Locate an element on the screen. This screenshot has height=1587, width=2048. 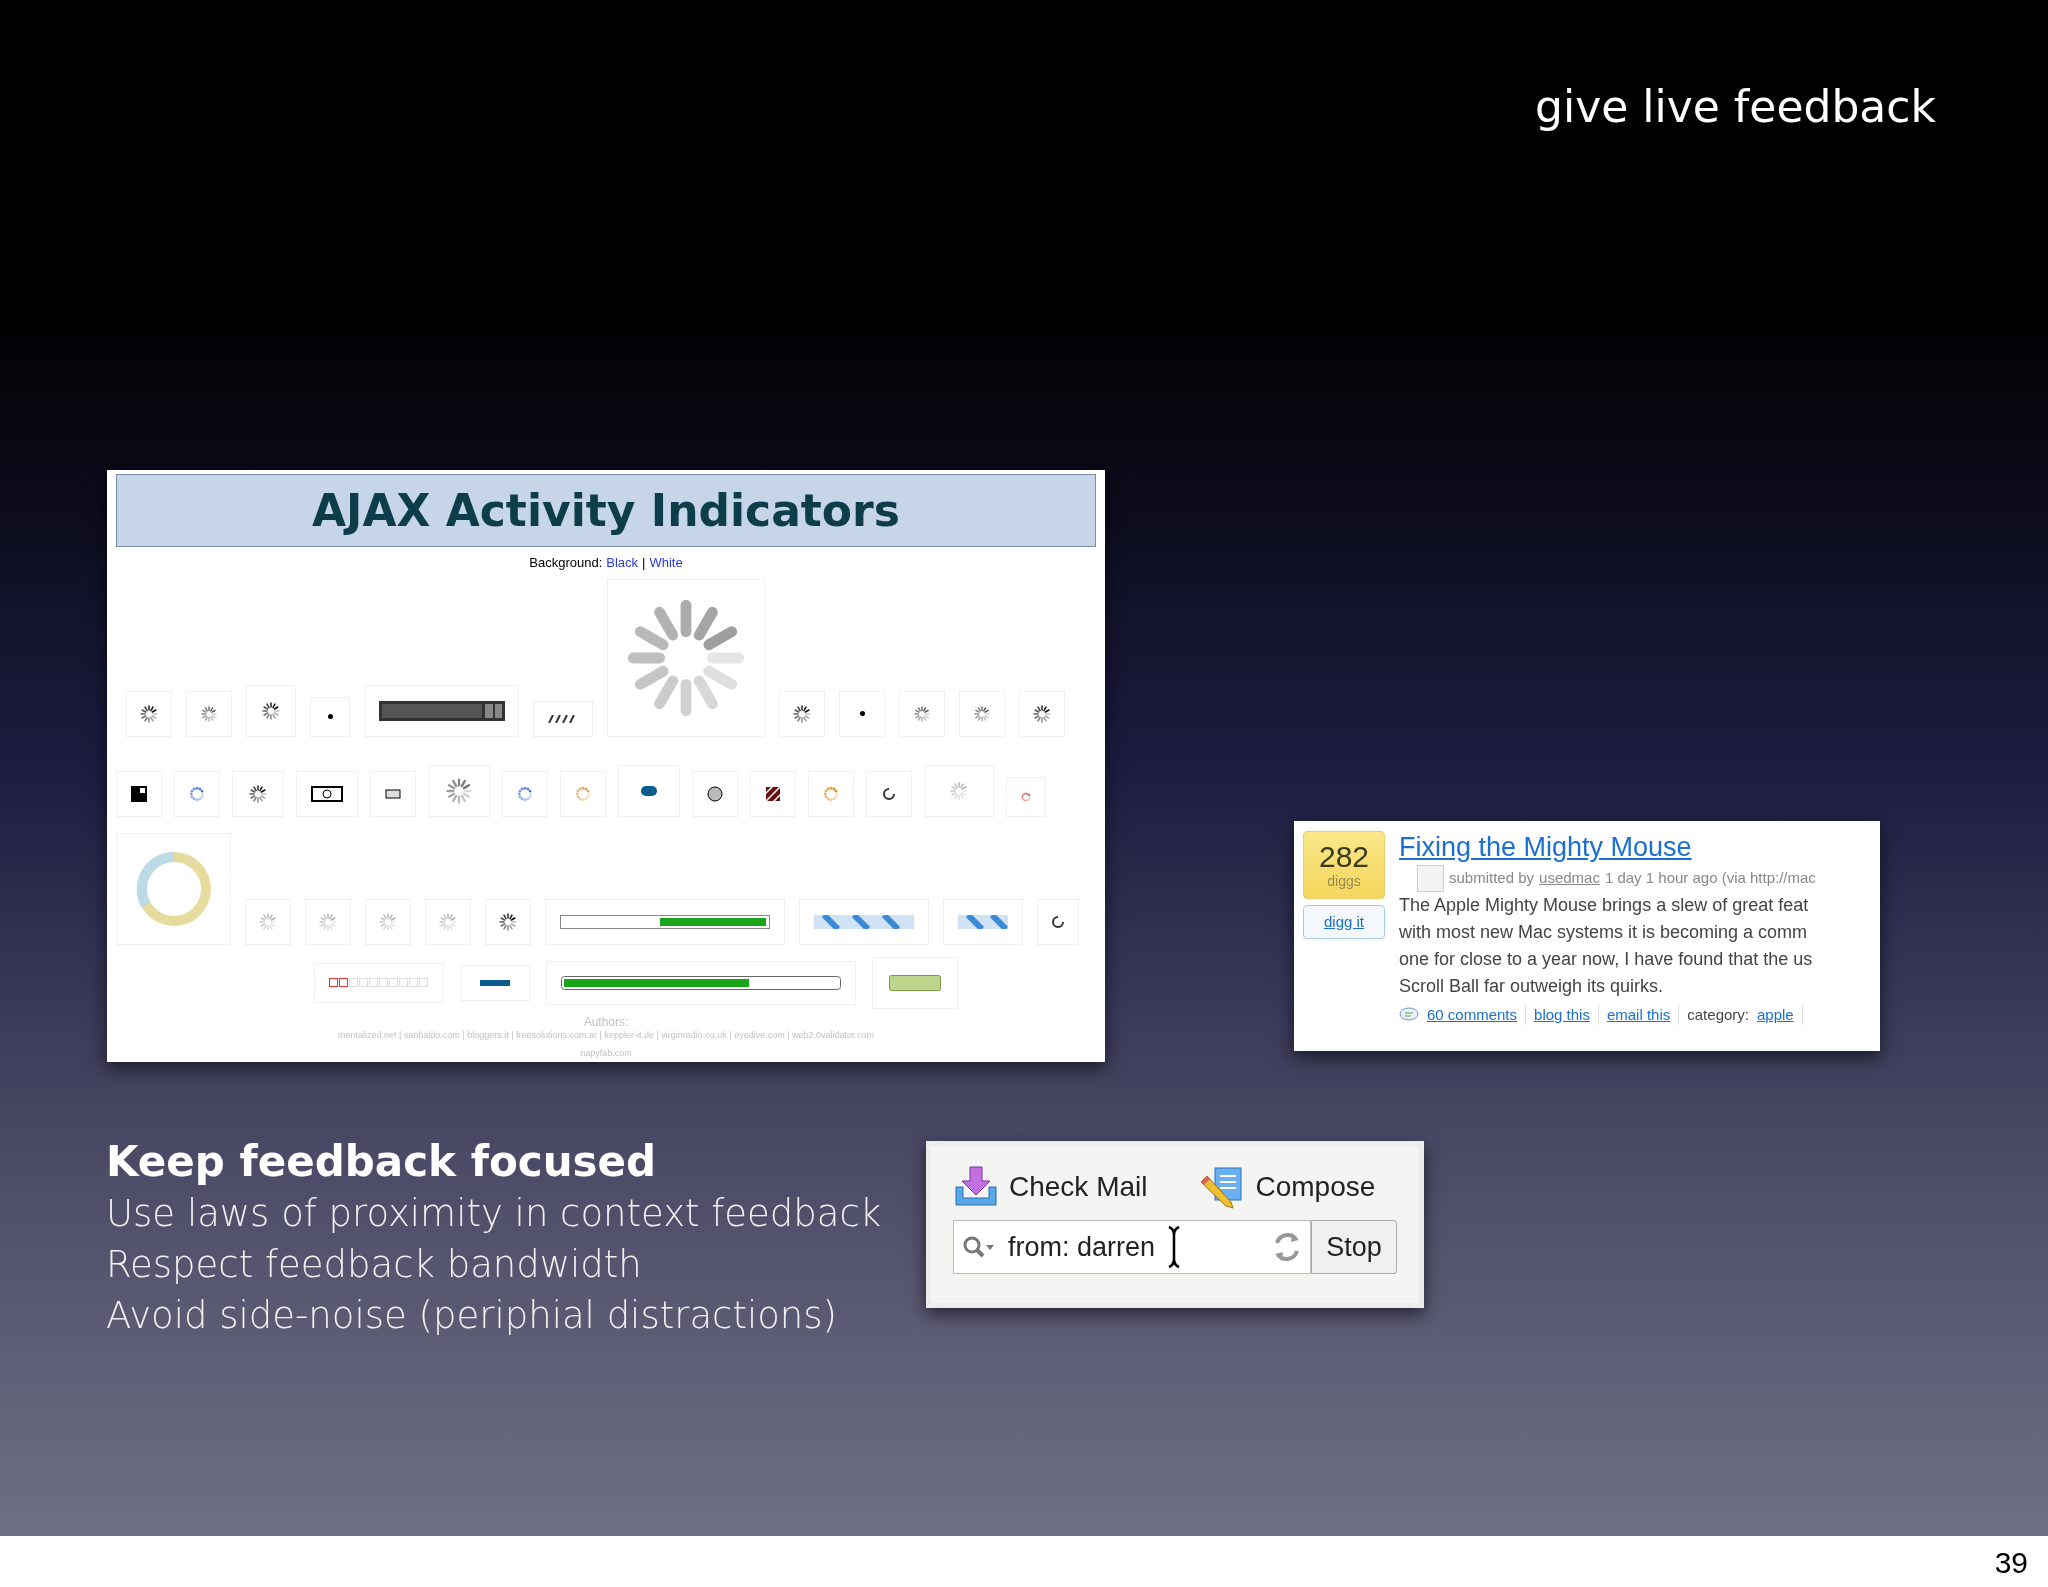
action-link: email this is located at coordinates (1638, 1015).